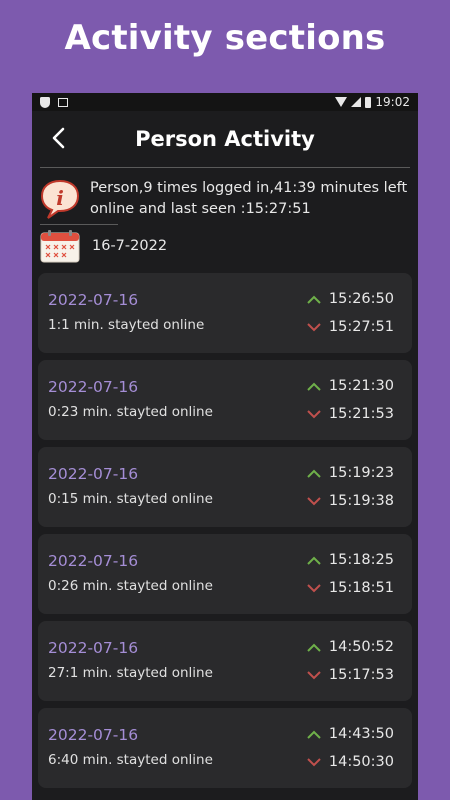 The width and height of the screenshot is (450, 800). What do you see at coordinates (341, 102) in the screenshot?
I see `wifi-icon` at bounding box center [341, 102].